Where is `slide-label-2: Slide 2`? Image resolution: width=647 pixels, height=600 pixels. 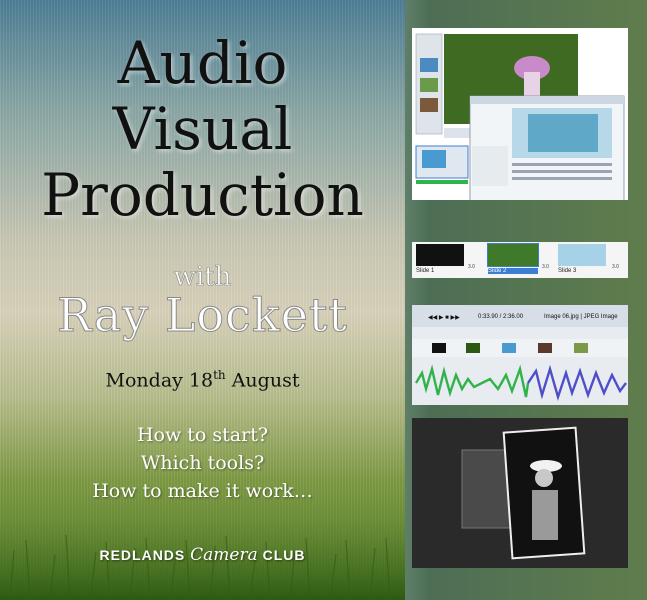
slide-label-2: Slide 2 is located at coordinates (513, 271).